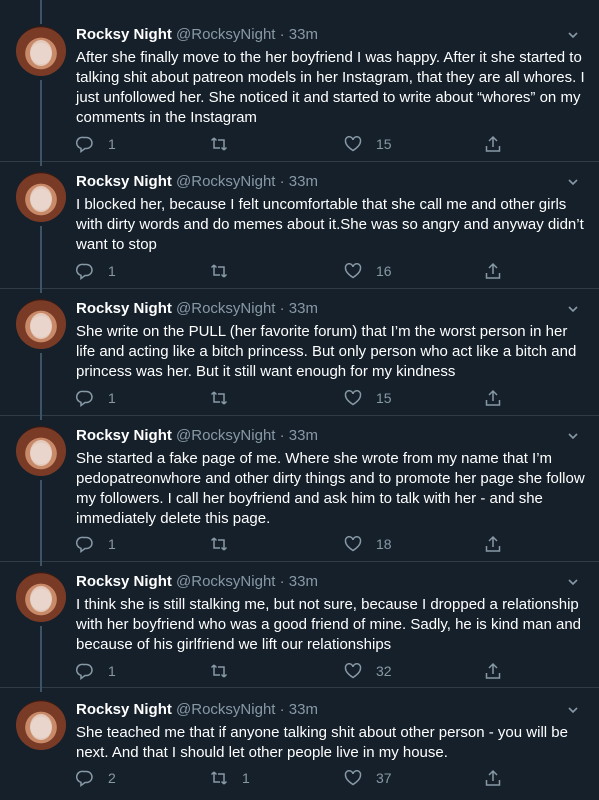  I want to click on like-button: 37, so click(368, 778).